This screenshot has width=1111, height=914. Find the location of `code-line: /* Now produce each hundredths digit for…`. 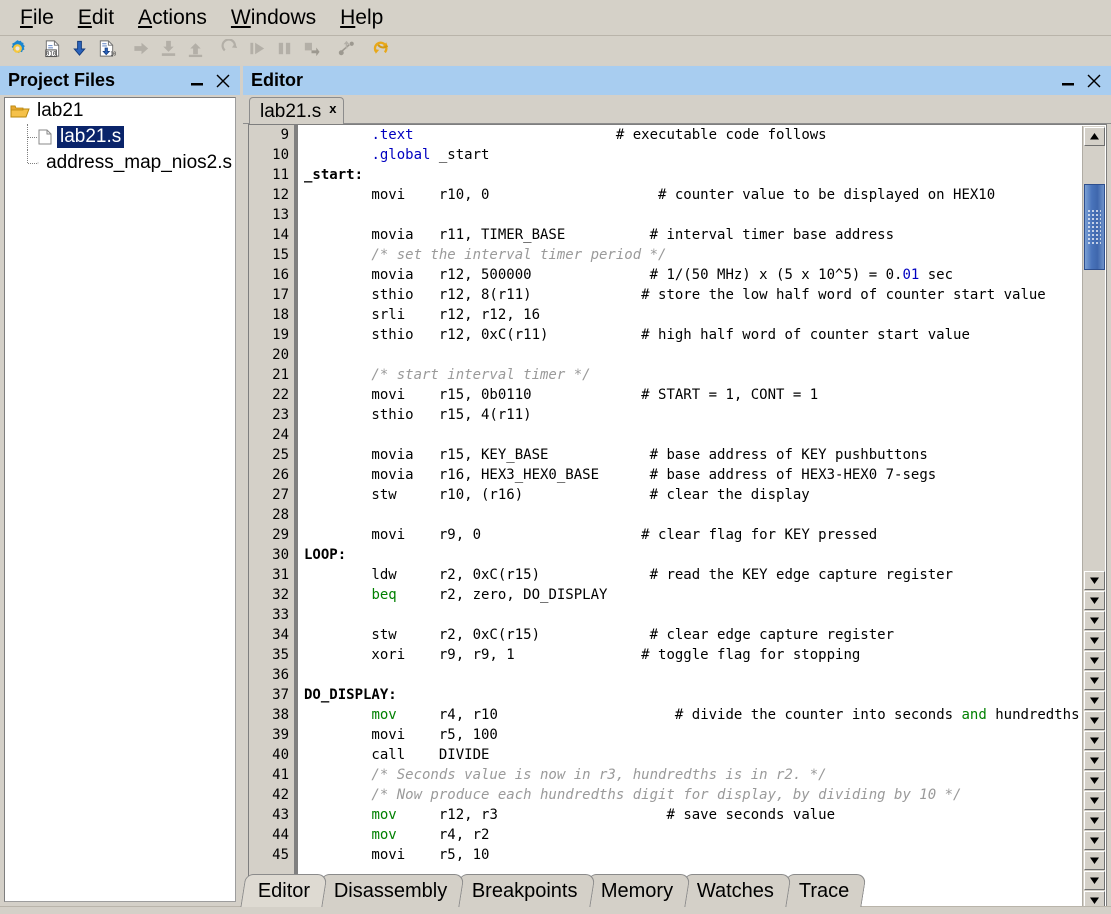

code-line: /* Now produce each hundredths digit for… is located at coordinates (690, 795).